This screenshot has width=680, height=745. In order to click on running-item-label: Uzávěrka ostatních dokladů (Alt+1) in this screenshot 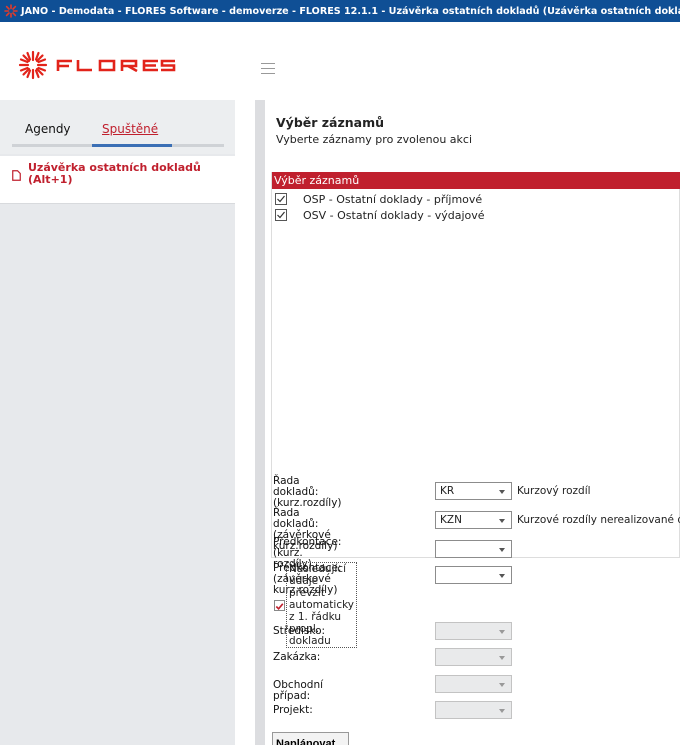, I will do `click(114, 174)`.